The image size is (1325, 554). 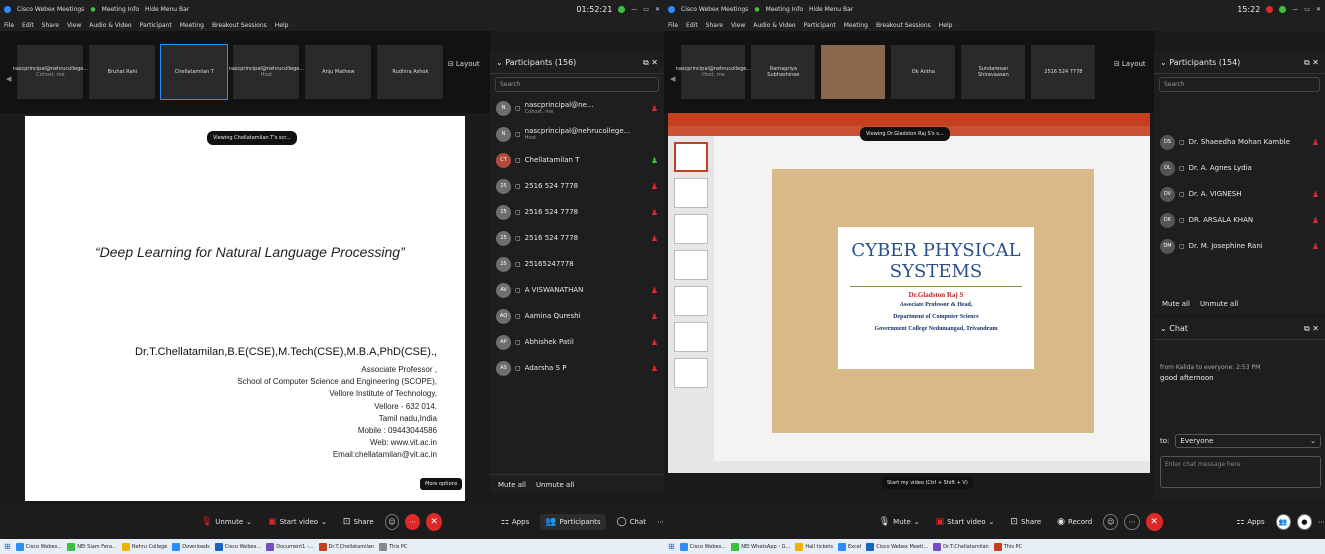 What do you see at coordinates (814, 546) in the screenshot?
I see `taskbar-item: Hall tickets` at bounding box center [814, 546].